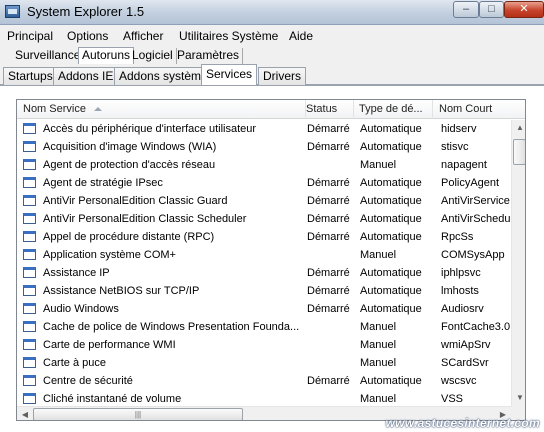 This screenshot has width=544, height=432. Describe the element at coordinates (264, 309) in the screenshot. I see `table-row: Audio Windows Démarré Automatique Audiosrv` at that location.